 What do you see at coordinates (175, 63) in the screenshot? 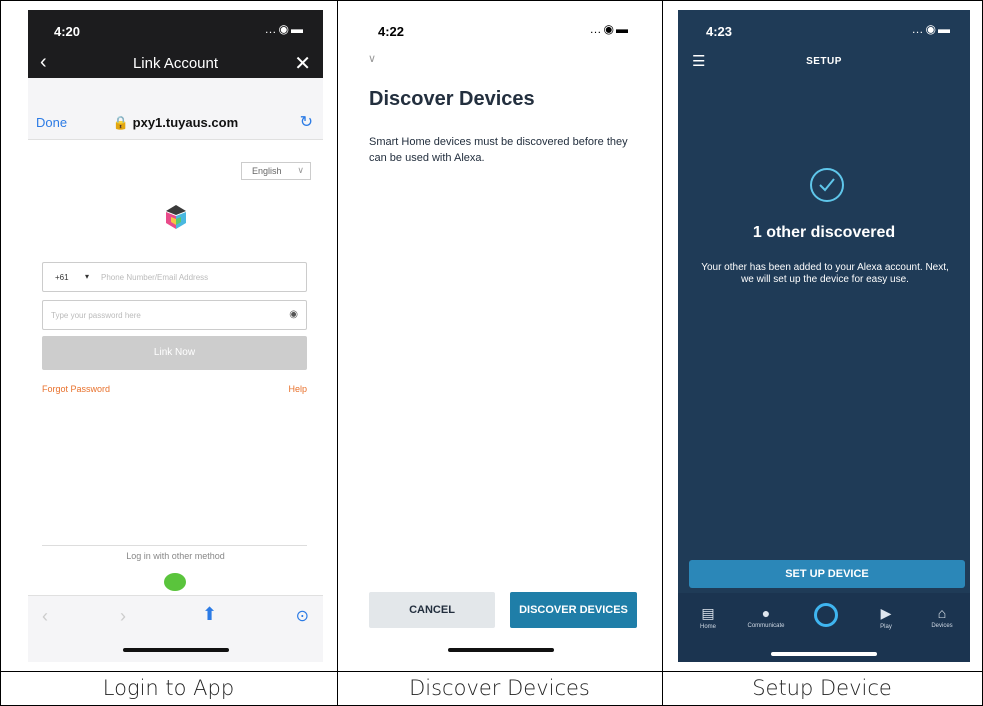
I see `page-title: Link Account` at bounding box center [175, 63].